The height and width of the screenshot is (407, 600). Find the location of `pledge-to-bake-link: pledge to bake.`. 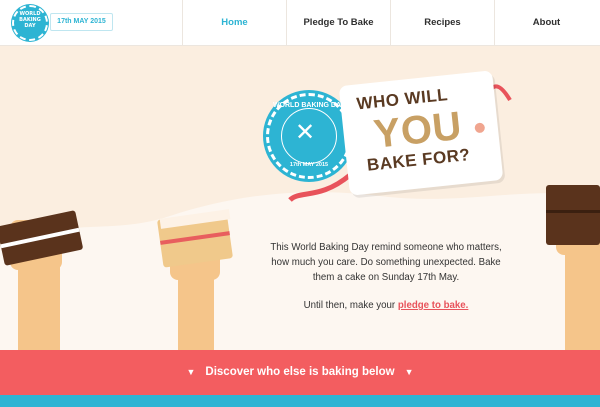

pledge-to-bake-link: pledge to bake. is located at coordinates (433, 305).